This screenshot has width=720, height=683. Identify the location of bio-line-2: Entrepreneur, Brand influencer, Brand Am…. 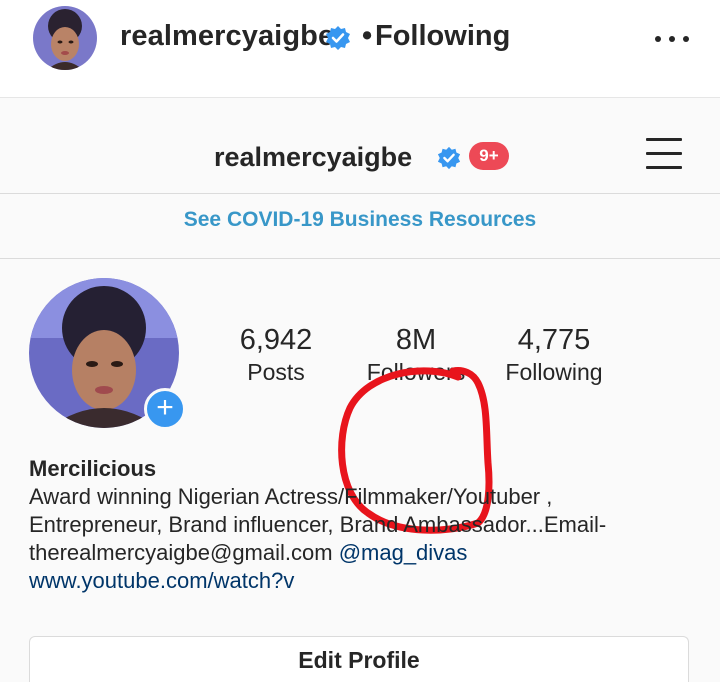
(318, 524).